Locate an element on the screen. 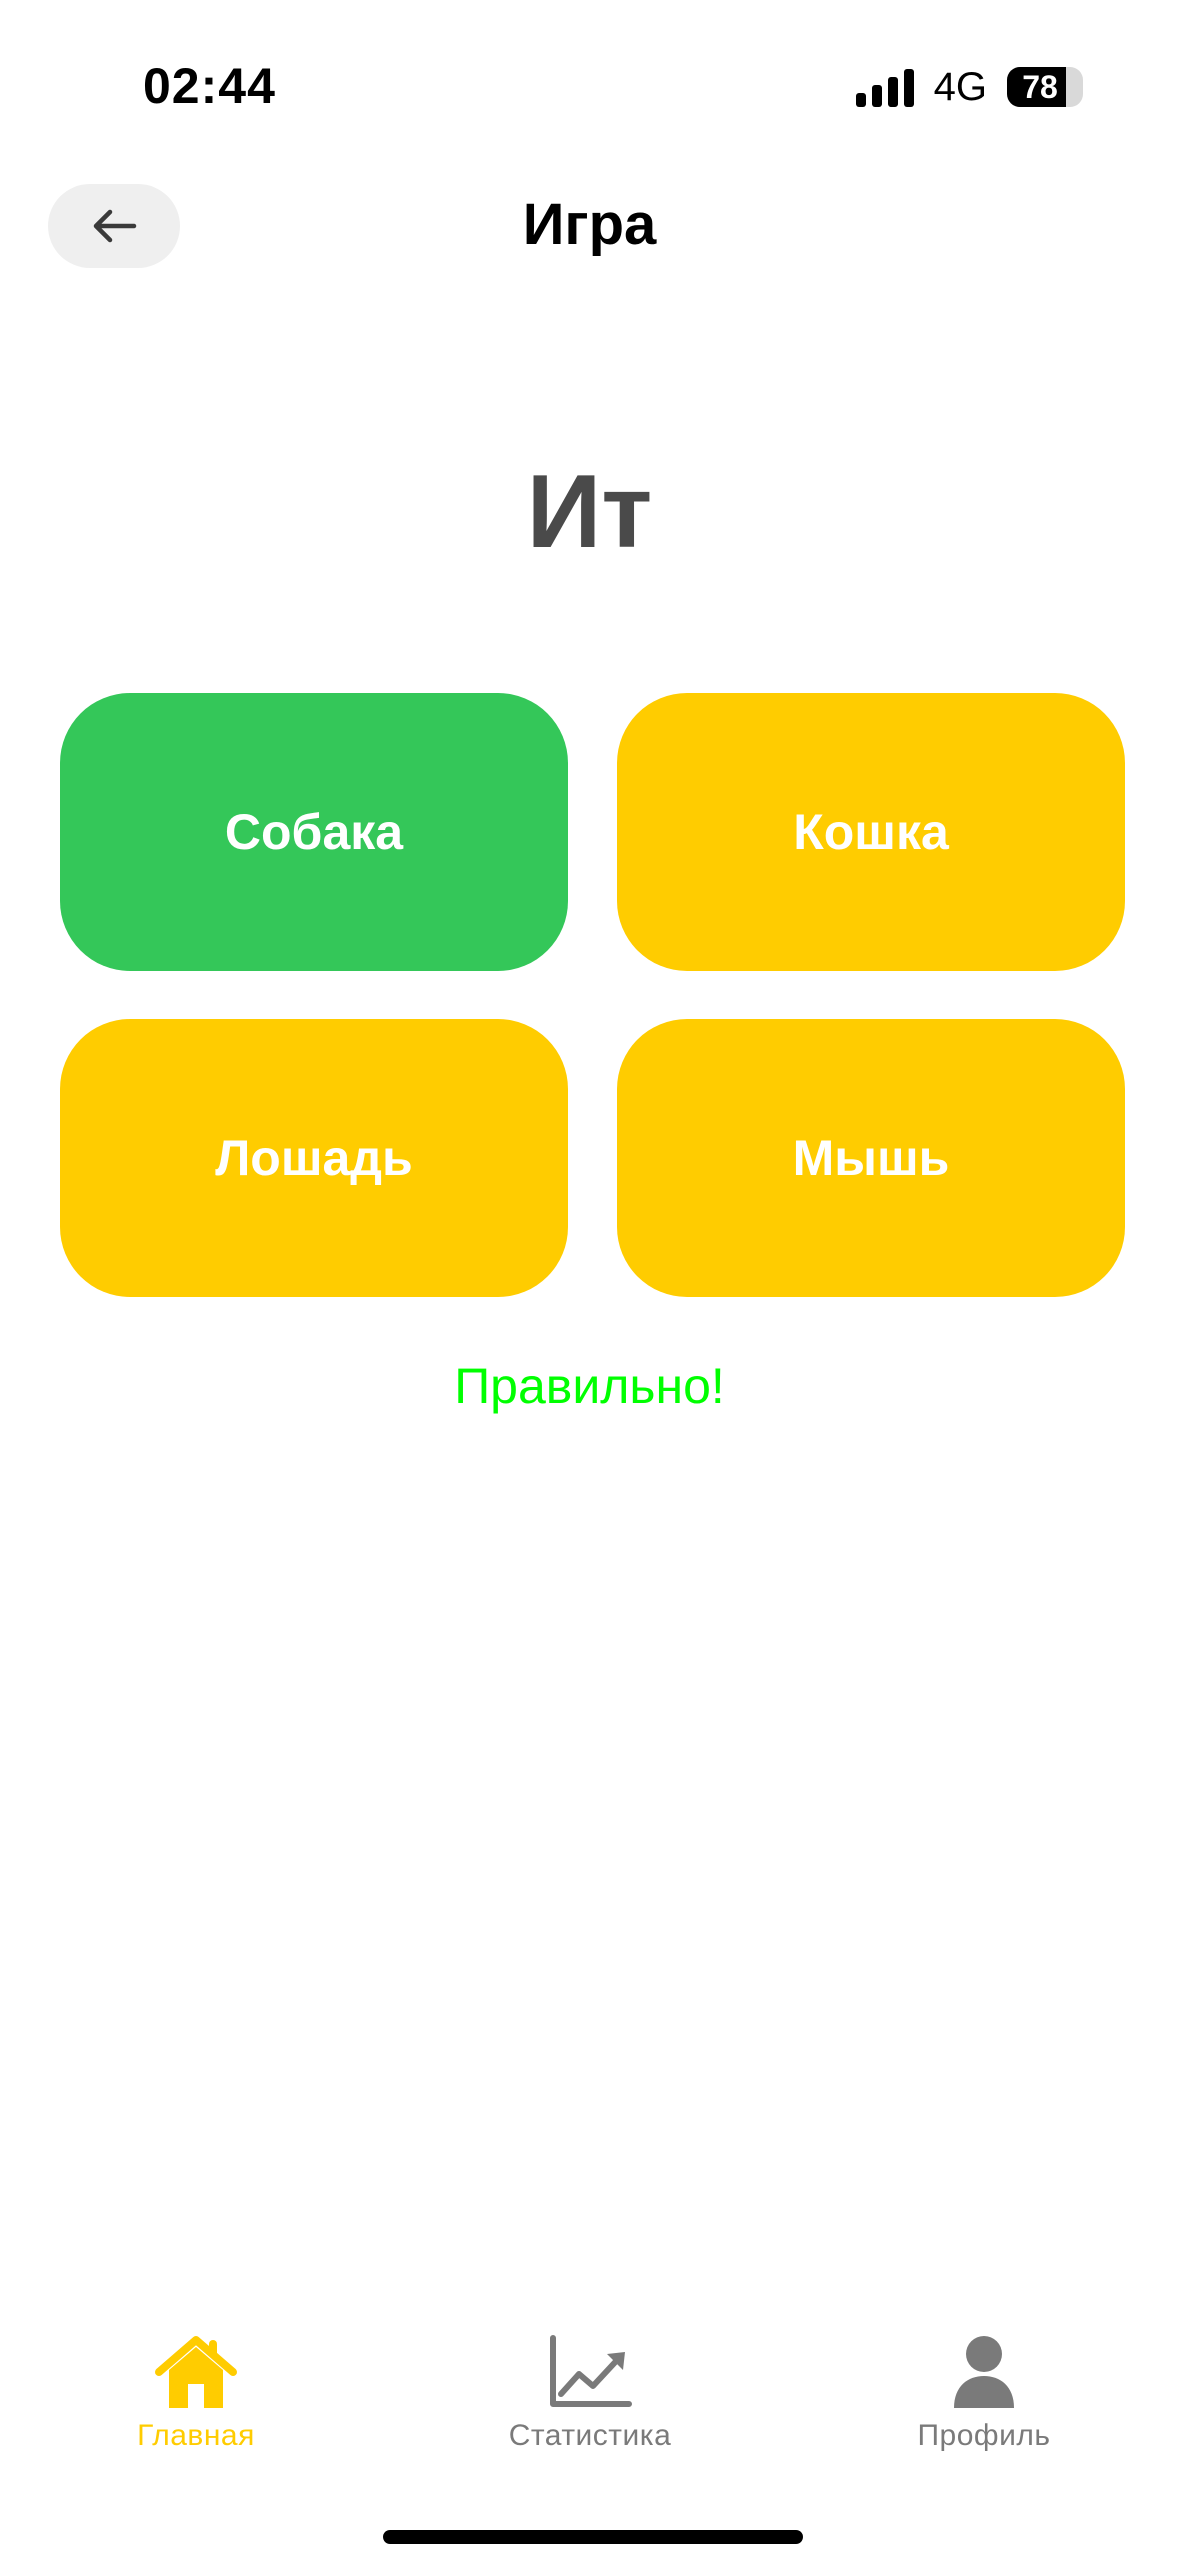 This screenshot has width=1179, height=2556. network-type: 4G is located at coordinates (960, 87).